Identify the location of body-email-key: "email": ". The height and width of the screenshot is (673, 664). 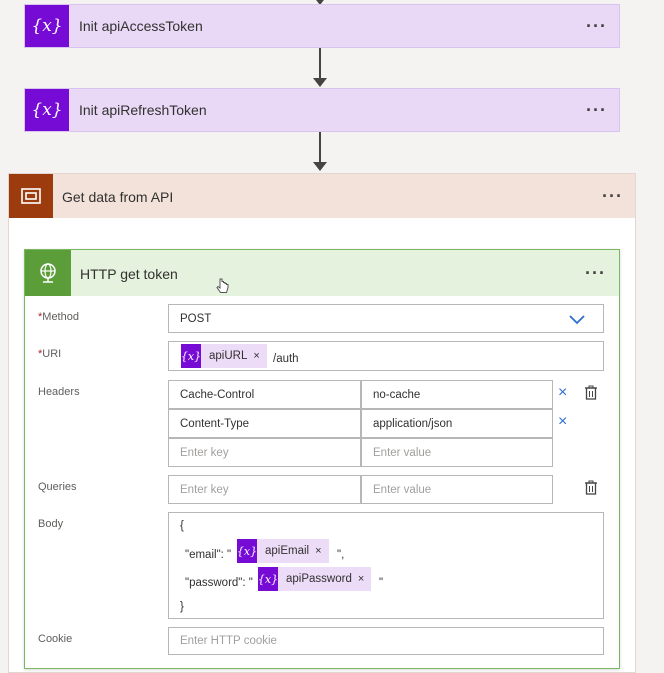
(208, 555).